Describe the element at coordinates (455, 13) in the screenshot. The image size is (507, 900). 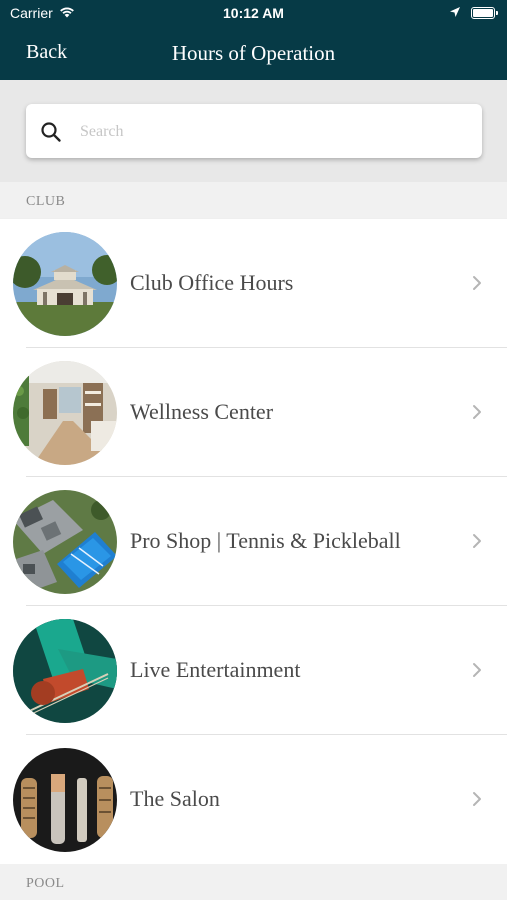
I see `location-arrow-icon` at that location.